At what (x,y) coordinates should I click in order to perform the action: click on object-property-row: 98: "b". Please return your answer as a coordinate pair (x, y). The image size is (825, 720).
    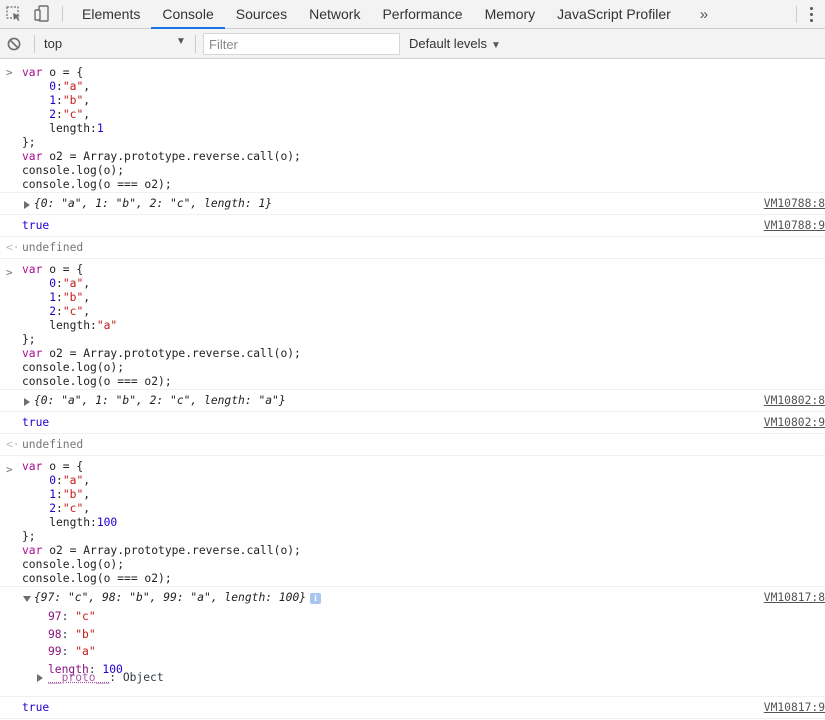
    Looking at the image, I should click on (85, 635).